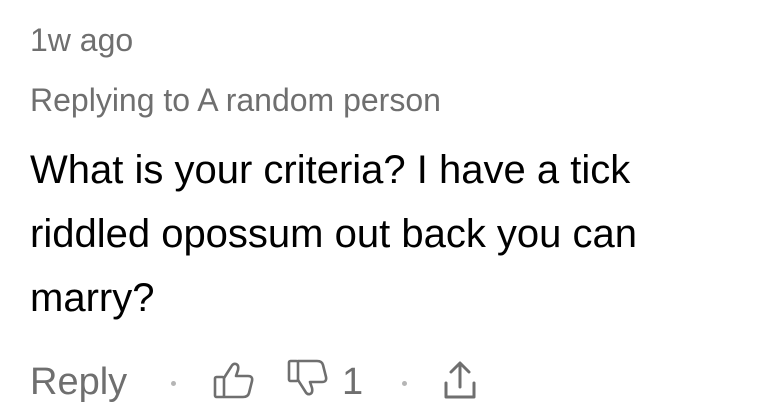 The height and width of the screenshot is (420, 759). Describe the element at coordinates (235, 100) in the screenshot. I see `replying-to-label: Replying to A random person` at that location.